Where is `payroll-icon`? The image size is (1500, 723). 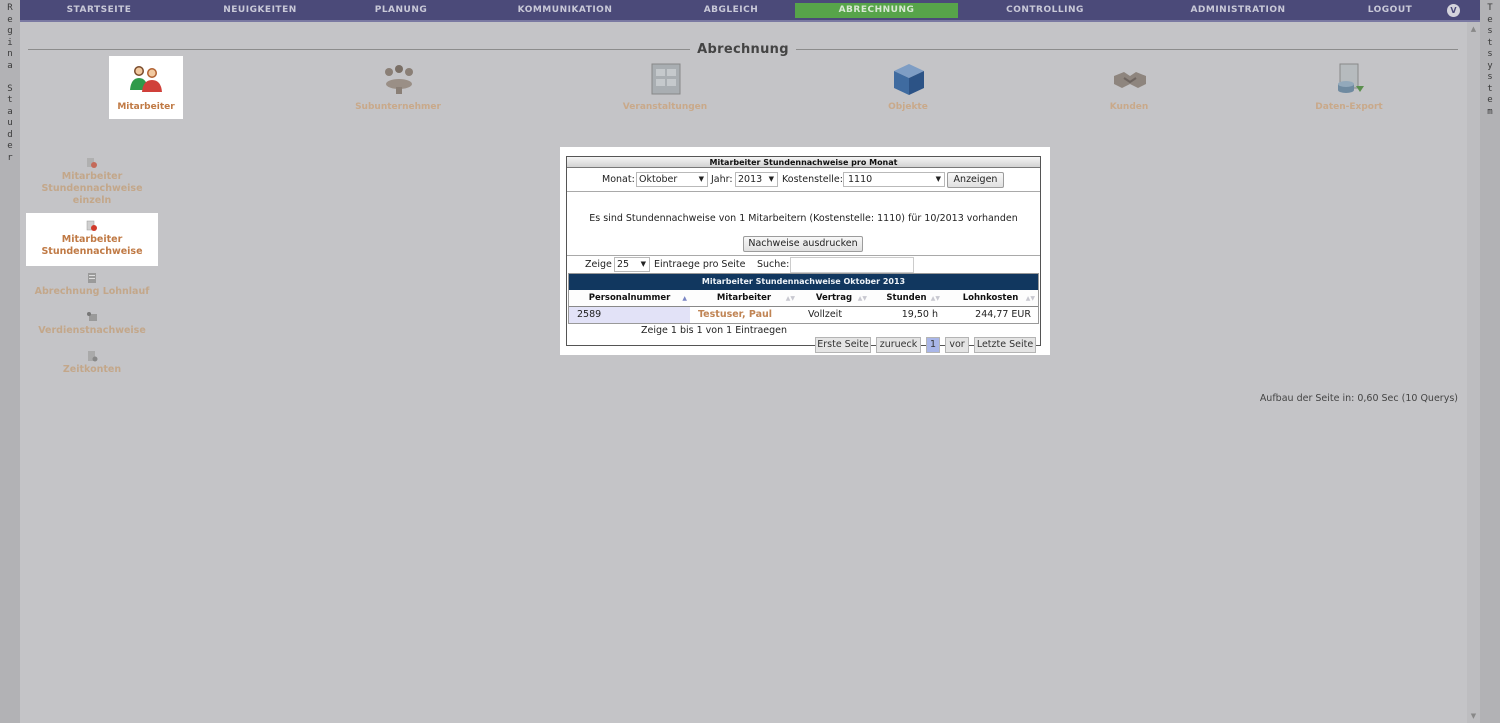
payroll-icon is located at coordinates (92, 278).